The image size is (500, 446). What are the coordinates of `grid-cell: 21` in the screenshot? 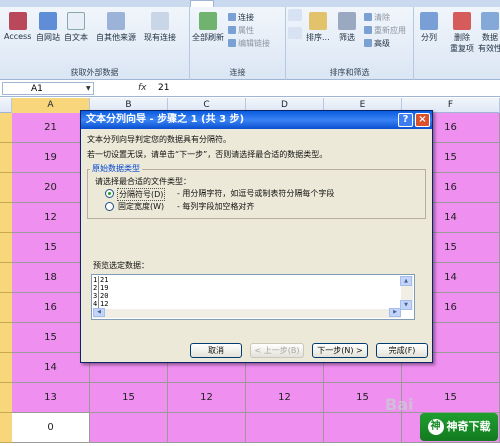 It's located at (51, 128).